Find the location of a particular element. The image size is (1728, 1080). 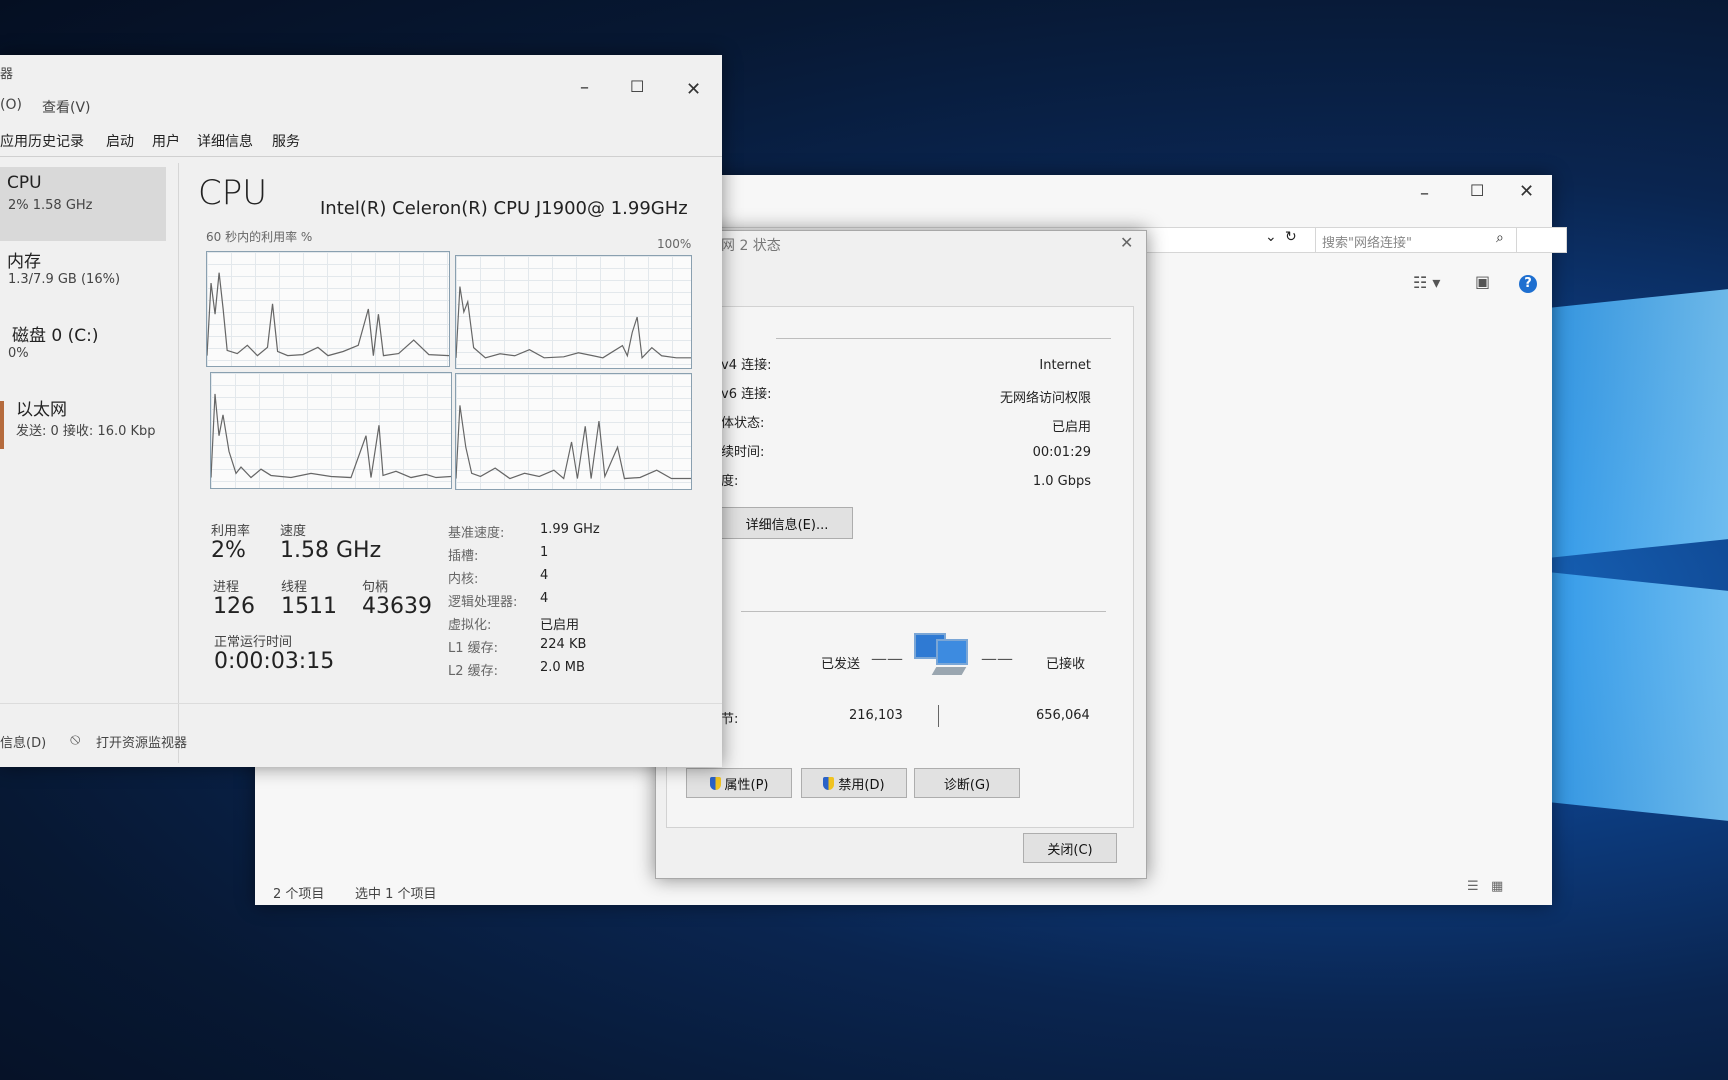

status-row-label: v4 连接: is located at coordinates (746, 365).